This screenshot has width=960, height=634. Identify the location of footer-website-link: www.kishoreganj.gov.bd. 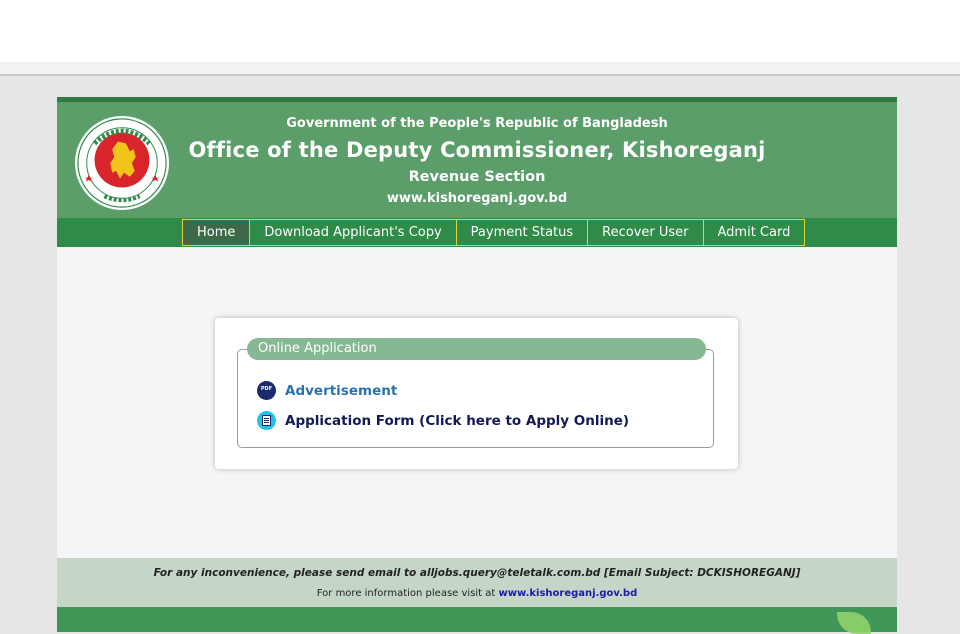
(568, 593).